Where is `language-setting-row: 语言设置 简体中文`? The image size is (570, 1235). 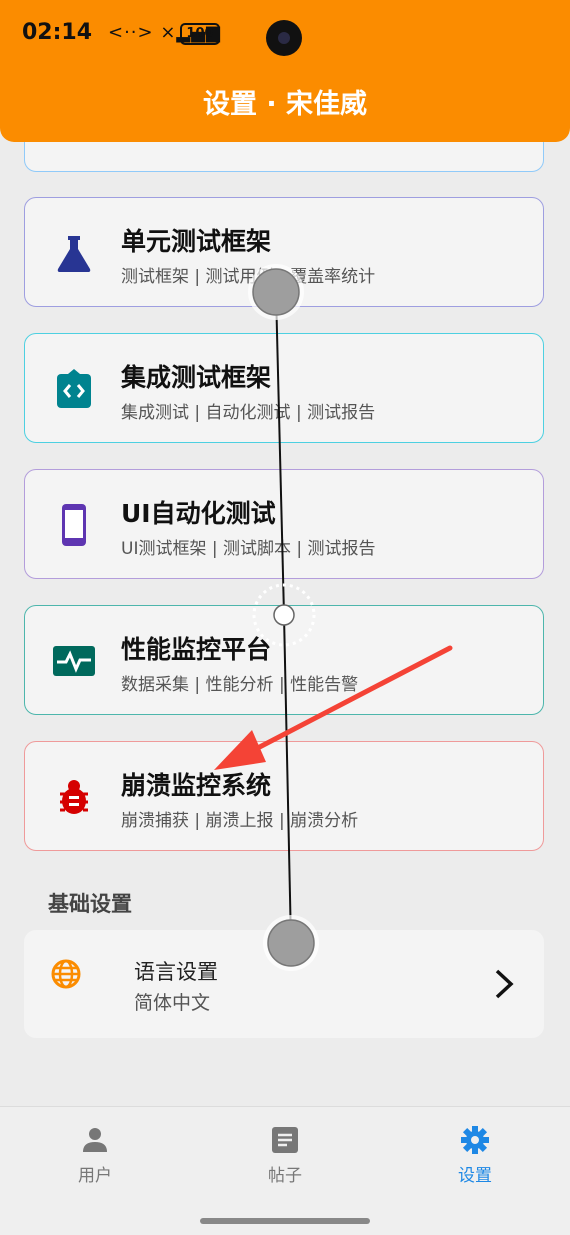
language-setting-row: 语言设置 简体中文 is located at coordinates (284, 984).